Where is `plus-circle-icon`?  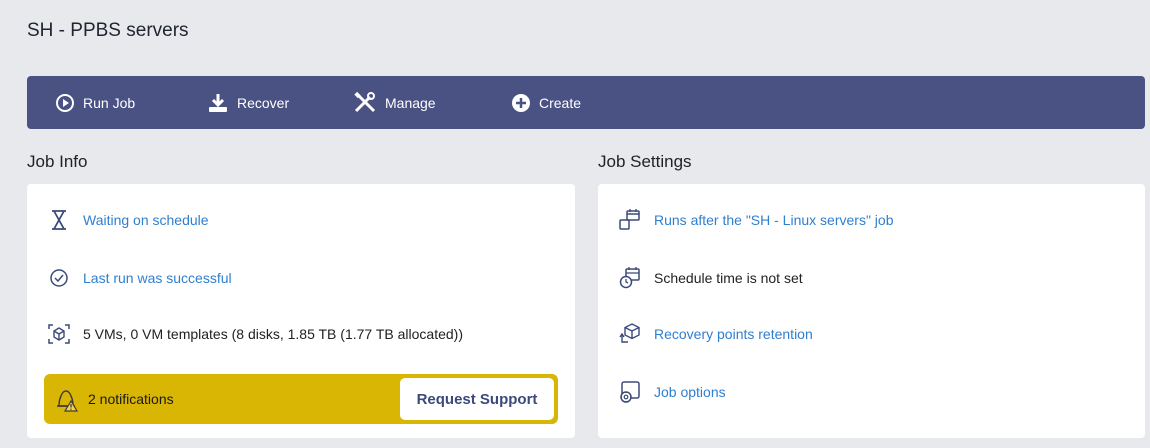
plus-circle-icon is located at coordinates (521, 102).